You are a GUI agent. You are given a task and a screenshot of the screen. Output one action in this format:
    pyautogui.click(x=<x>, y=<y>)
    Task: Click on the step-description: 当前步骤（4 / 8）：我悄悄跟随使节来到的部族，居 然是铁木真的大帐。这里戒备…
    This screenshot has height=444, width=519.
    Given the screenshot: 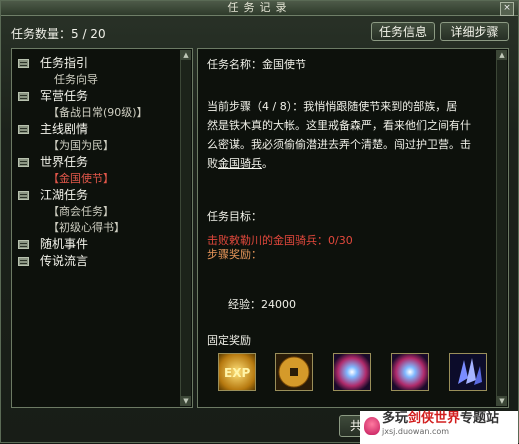 What is the action you would take?
    pyautogui.click(x=349, y=135)
    